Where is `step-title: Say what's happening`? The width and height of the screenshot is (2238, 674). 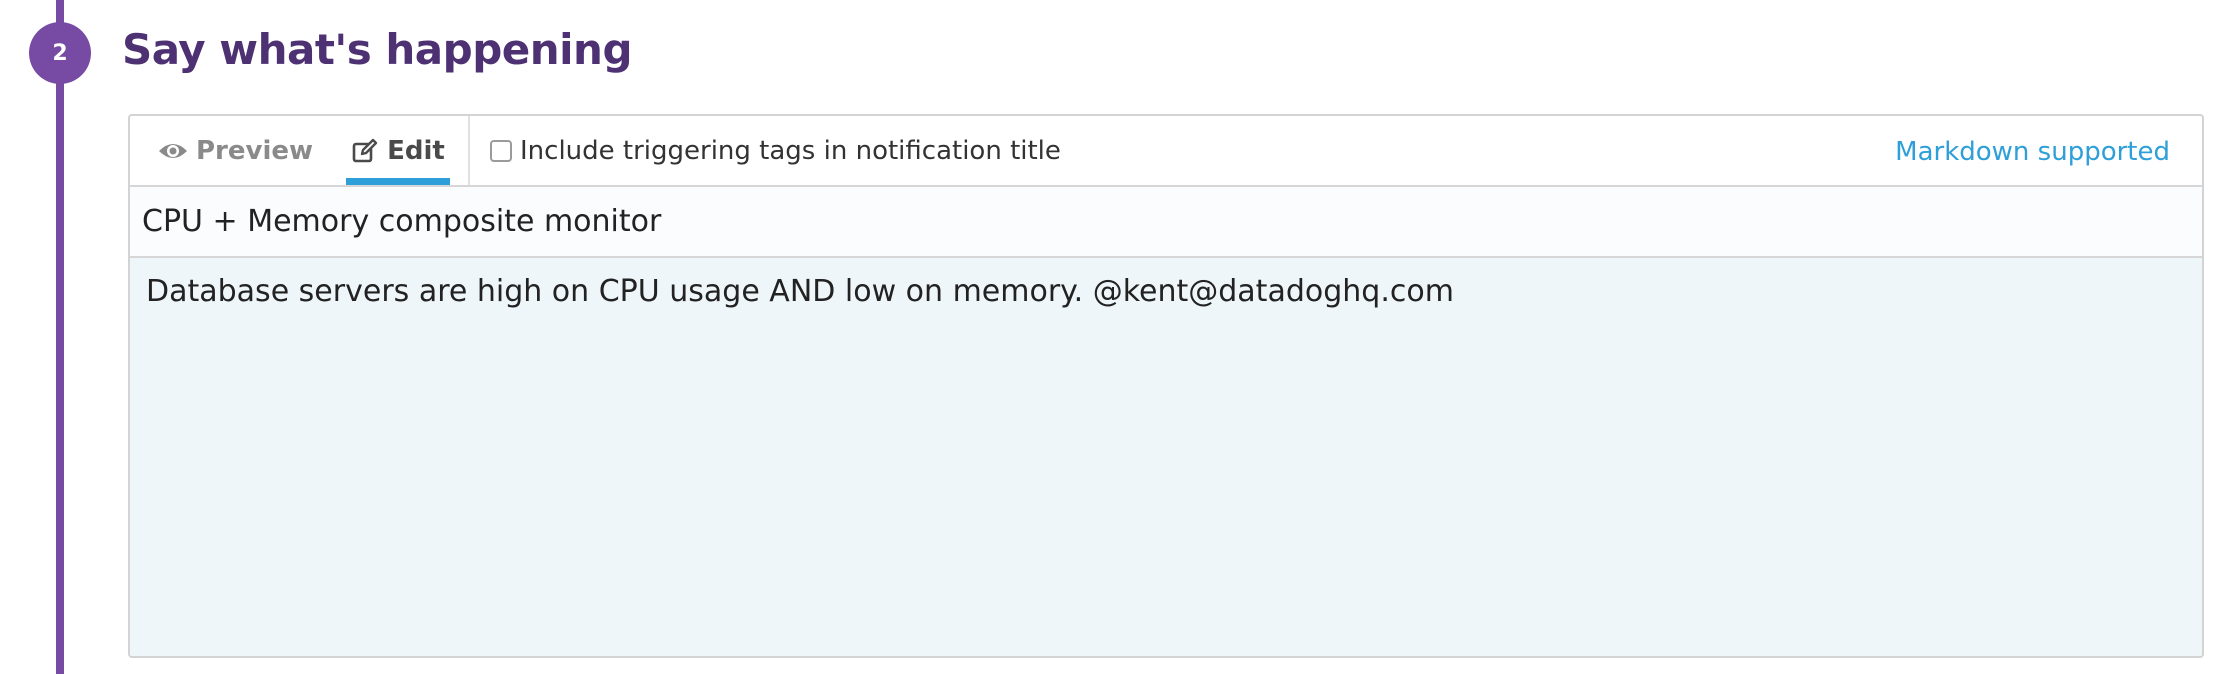
step-title: Say what's happening is located at coordinates (377, 49).